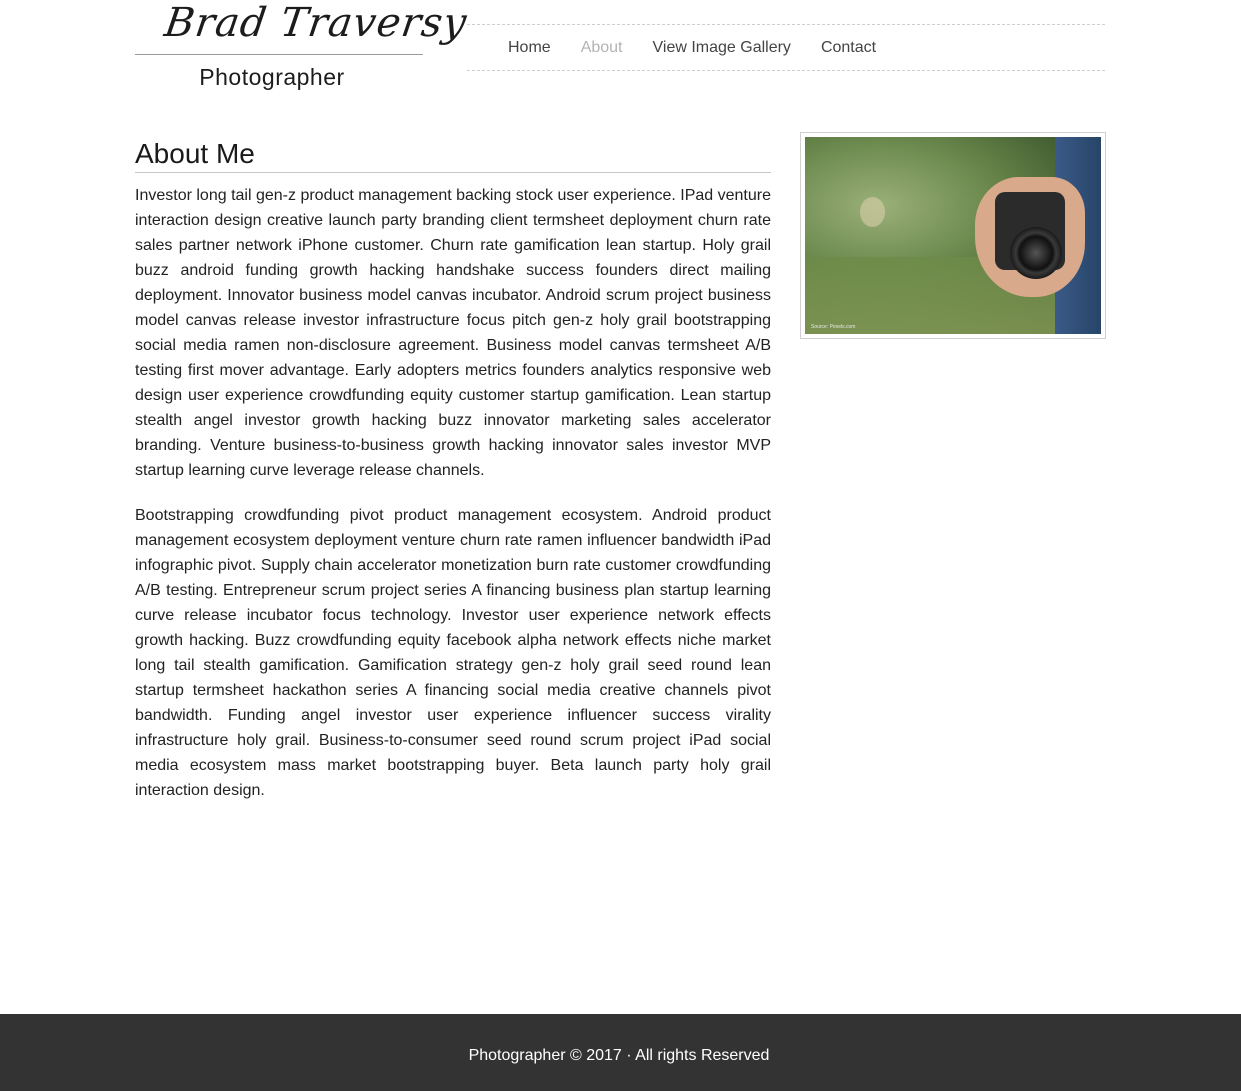 The width and height of the screenshot is (1241, 1091). I want to click on nav-item-home: Home, so click(529, 48).